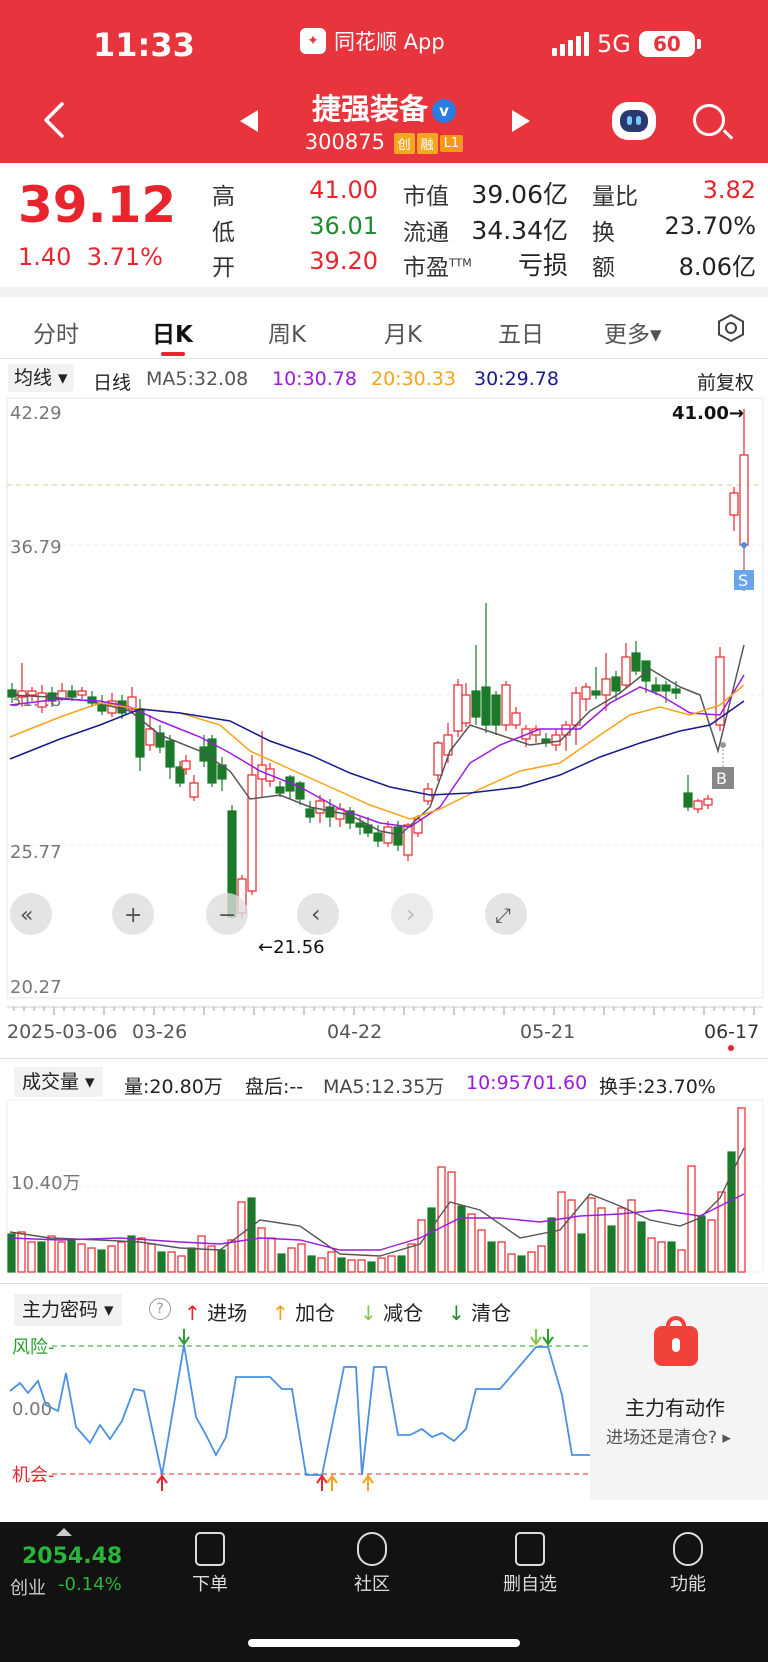 The width and height of the screenshot is (768, 1662). I want to click on date-3: 04-22, so click(354, 1032).